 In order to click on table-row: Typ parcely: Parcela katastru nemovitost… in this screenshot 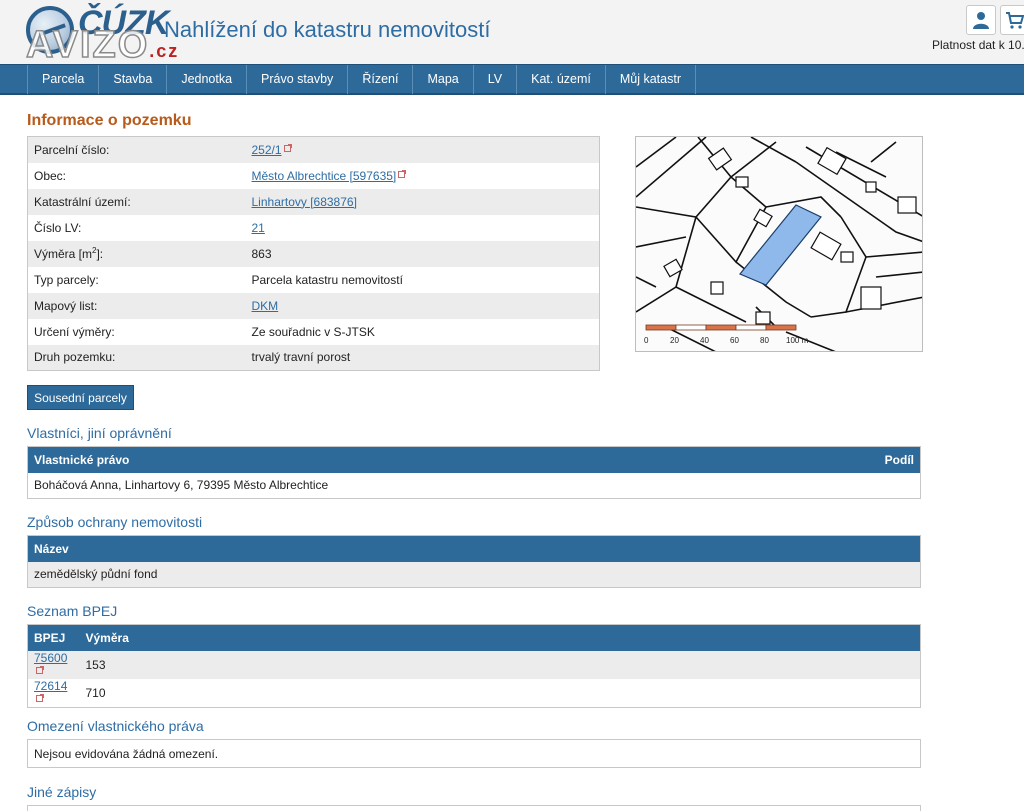, I will do `click(313, 279)`.